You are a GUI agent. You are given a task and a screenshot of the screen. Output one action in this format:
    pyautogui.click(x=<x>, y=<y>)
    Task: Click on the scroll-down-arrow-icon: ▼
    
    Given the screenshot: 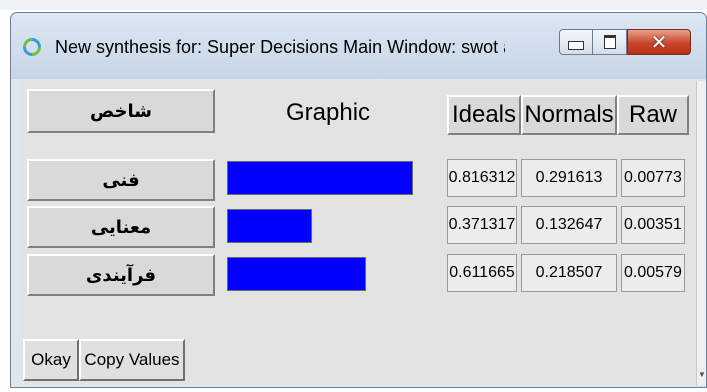 What is the action you would take?
    pyautogui.click(x=702, y=374)
    